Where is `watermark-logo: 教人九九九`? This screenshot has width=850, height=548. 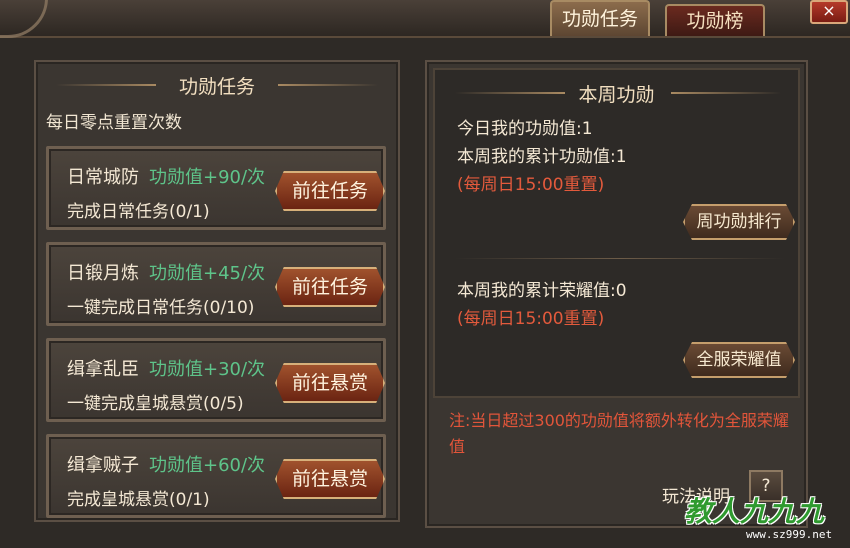
watermark-logo: 教人九九九 is located at coordinates (754, 511).